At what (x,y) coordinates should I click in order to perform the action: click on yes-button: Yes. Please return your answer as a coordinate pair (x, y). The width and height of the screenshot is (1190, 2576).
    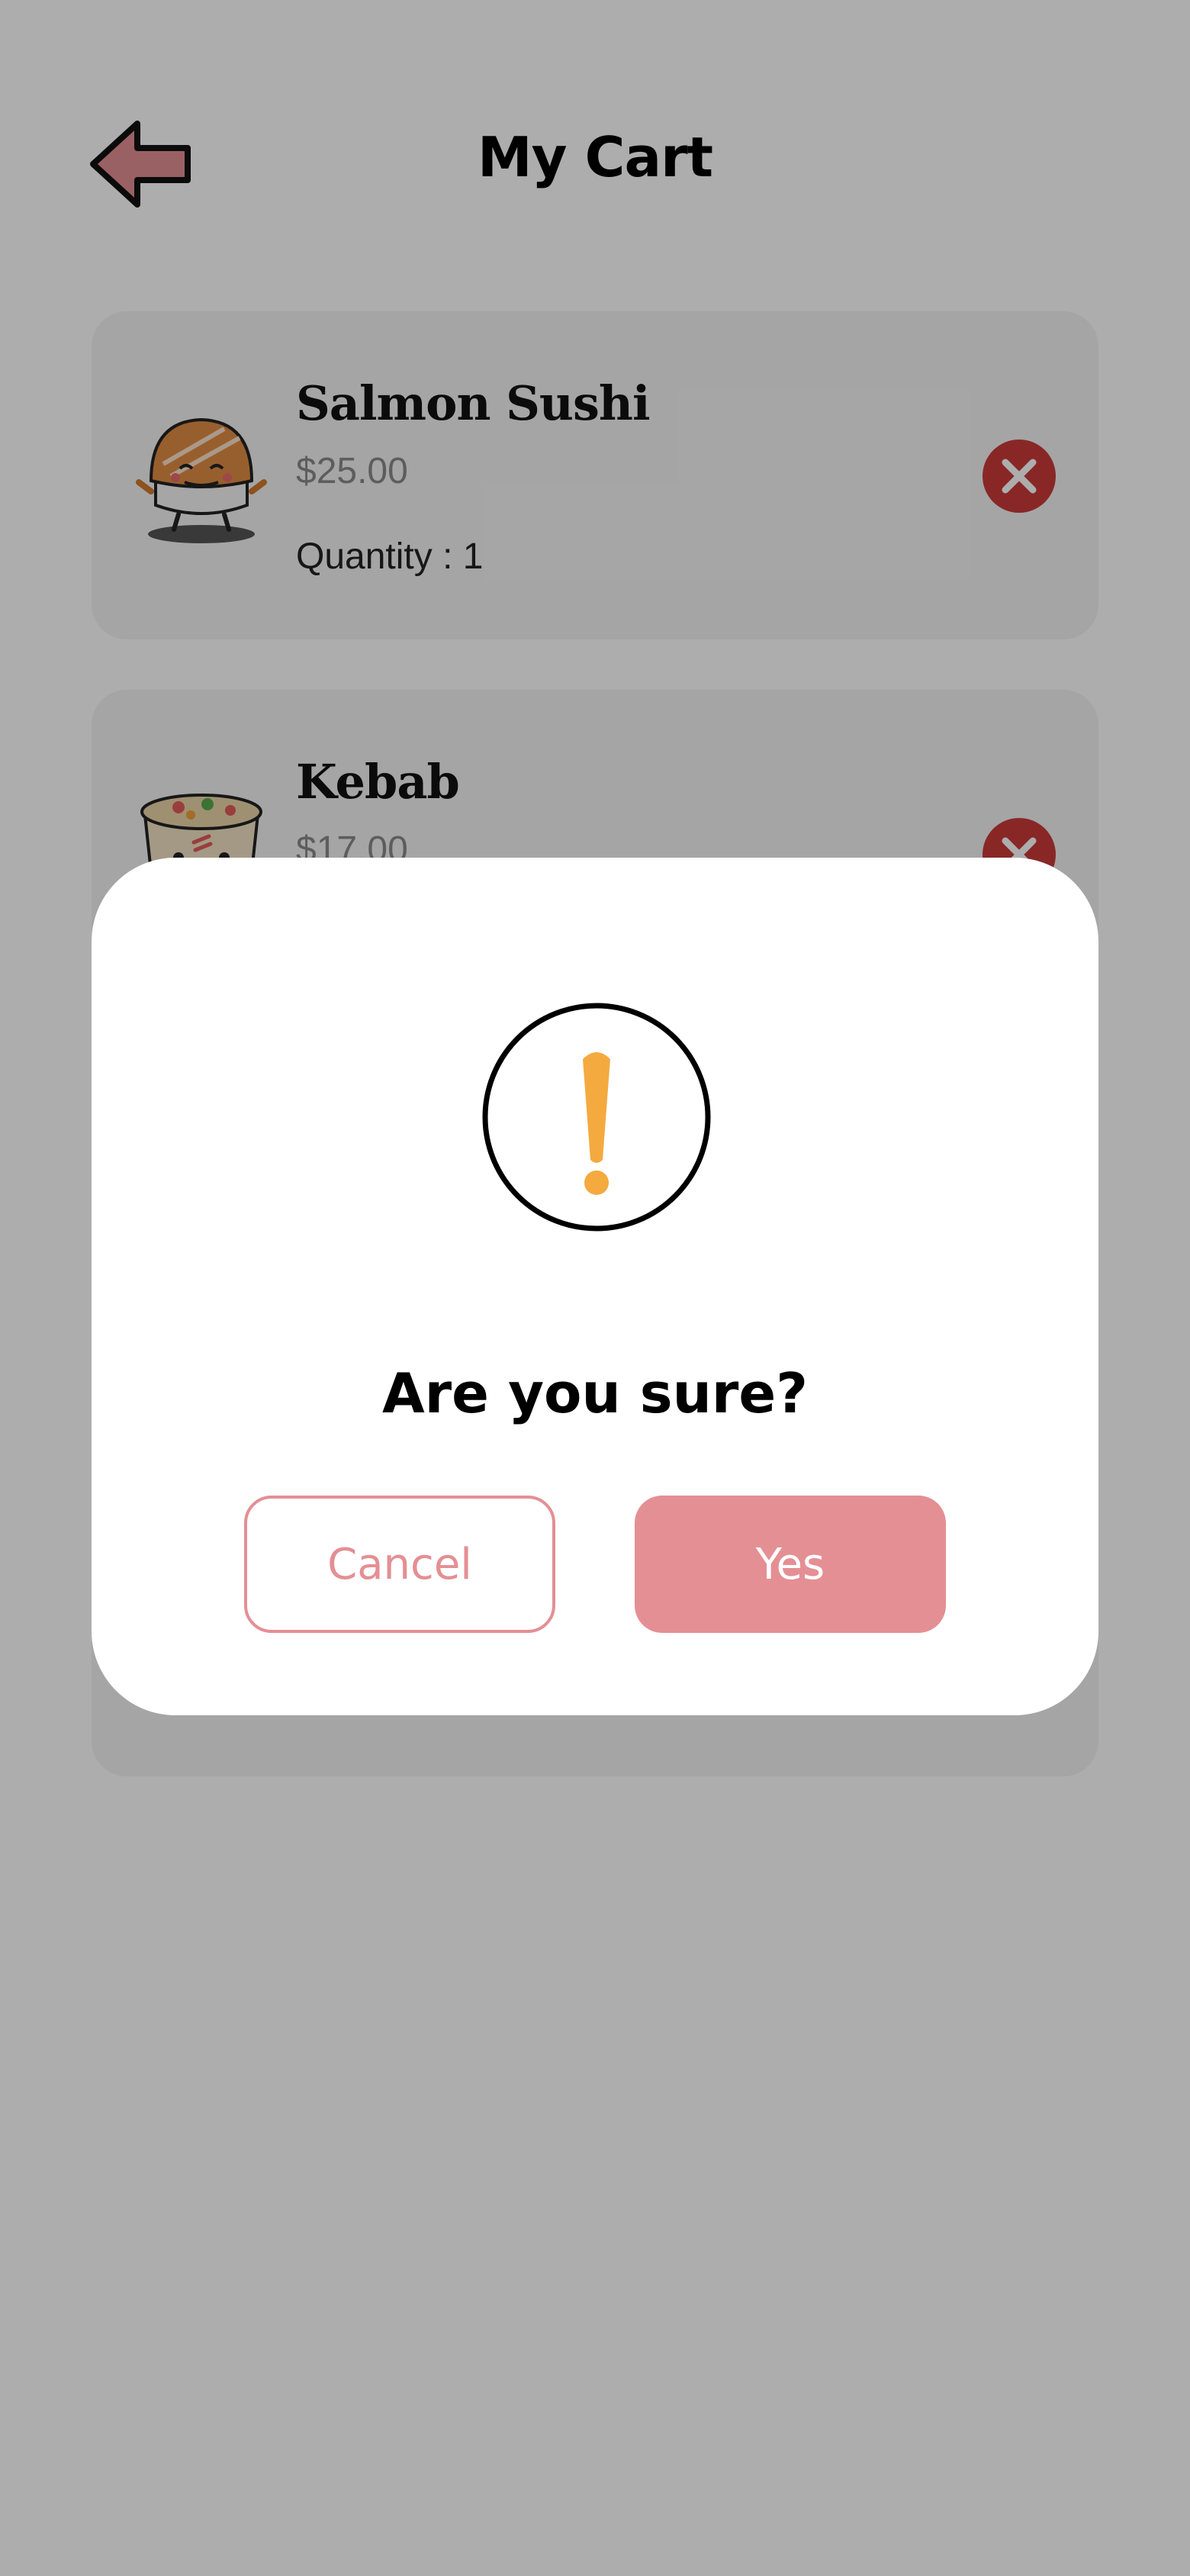
    Looking at the image, I should click on (790, 1564).